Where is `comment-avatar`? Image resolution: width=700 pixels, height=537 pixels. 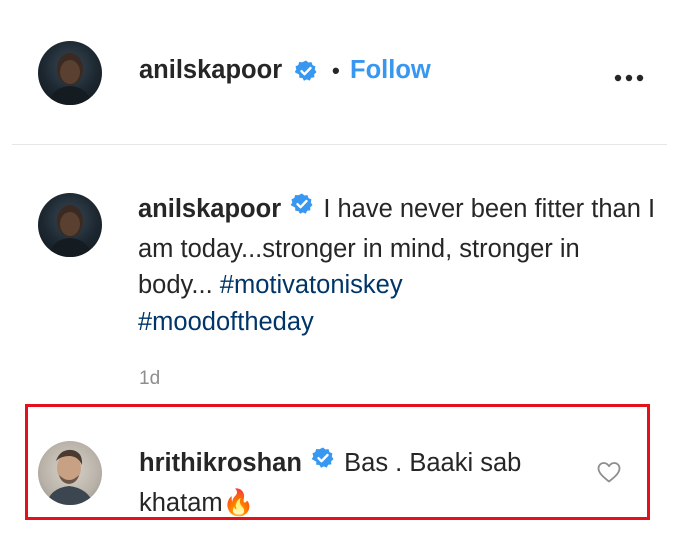
comment-avatar is located at coordinates (70, 473).